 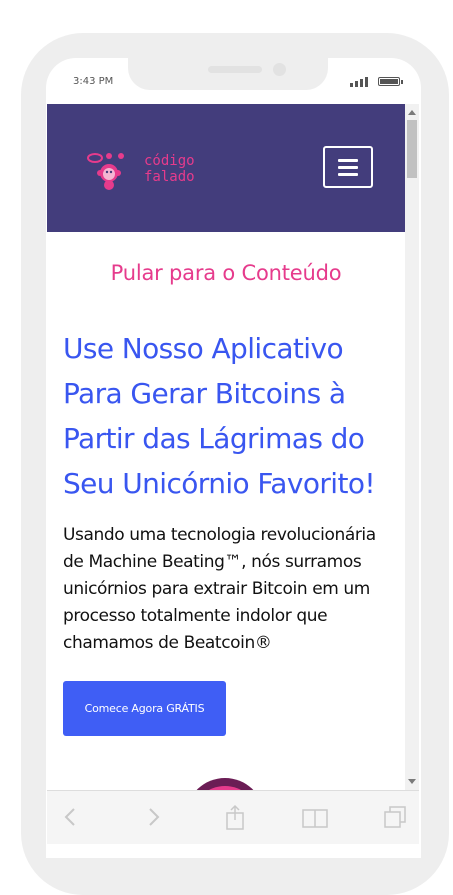 I want to click on logo-wordmark: código falado, so click(x=169, y=169).